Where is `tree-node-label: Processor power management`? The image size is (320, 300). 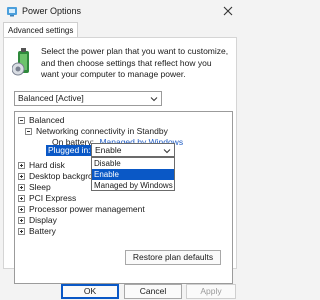
tree-node-label: Processor power management is located at coordinates (87, 209).